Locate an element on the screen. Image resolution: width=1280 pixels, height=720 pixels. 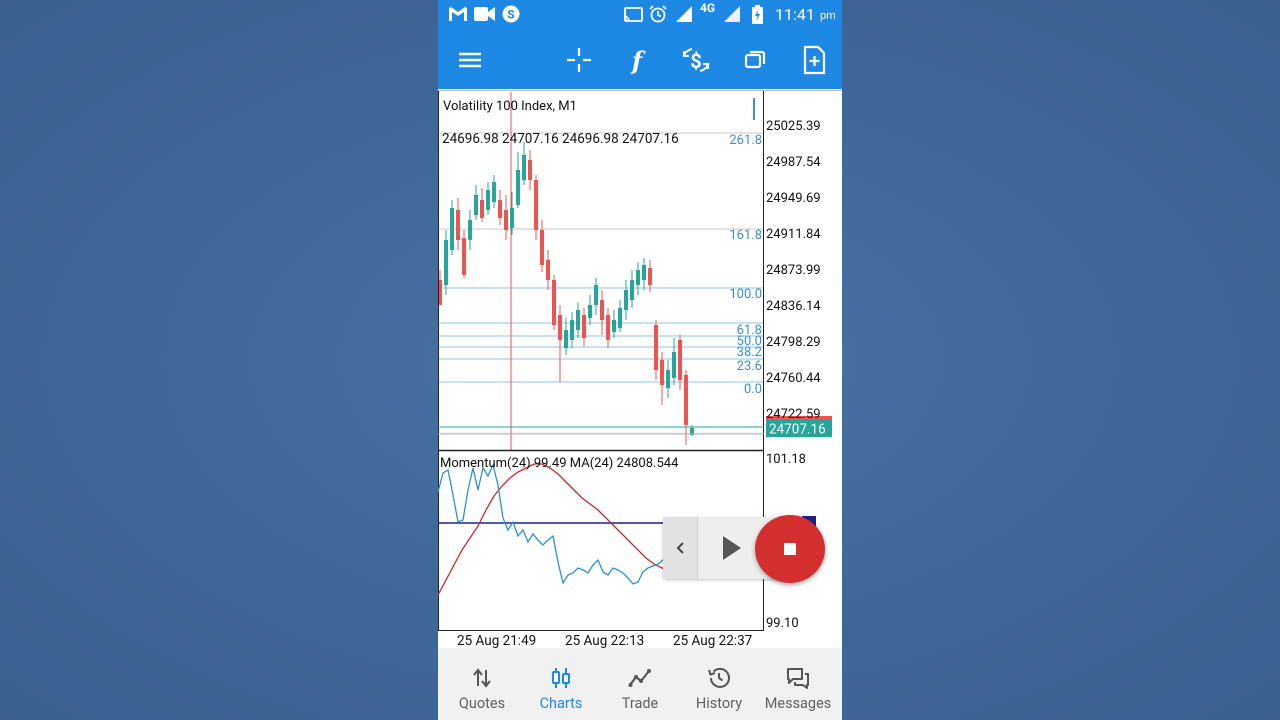
nav-trade-label: Trade is located at coordinates (640, 703).